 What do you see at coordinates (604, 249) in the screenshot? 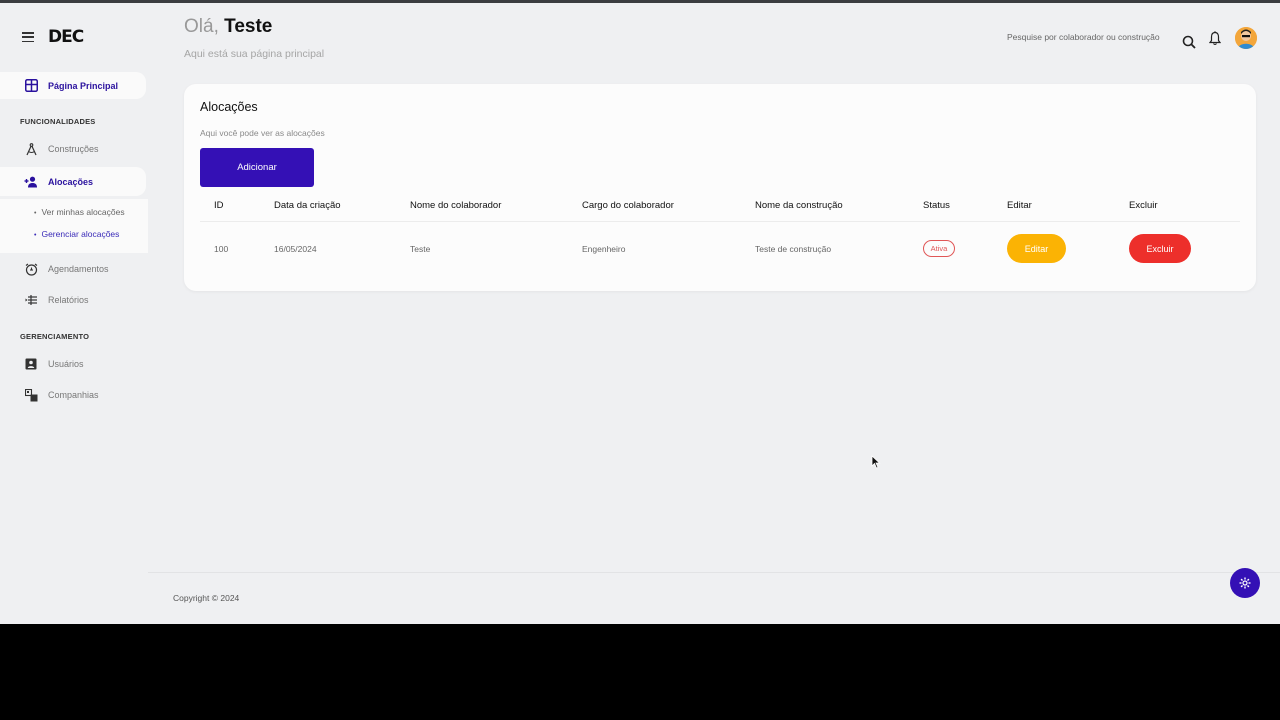
I see `cell-role: Engenheiro` at bounding box center [604, 249].